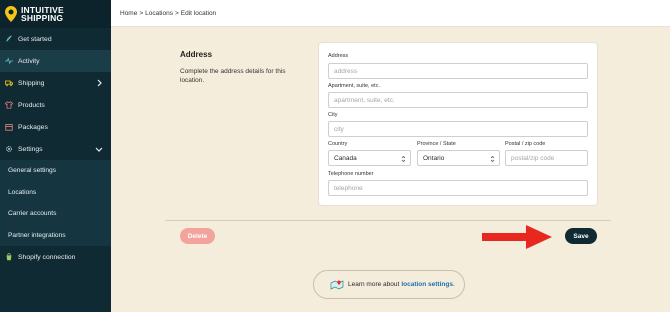 Image resolution: width=670 pixels, height=312 pixels. Describe the element at coordinates (354, 86) in the screenshot. I see `apartment-label: Apartment, suite, etc.` at that location.